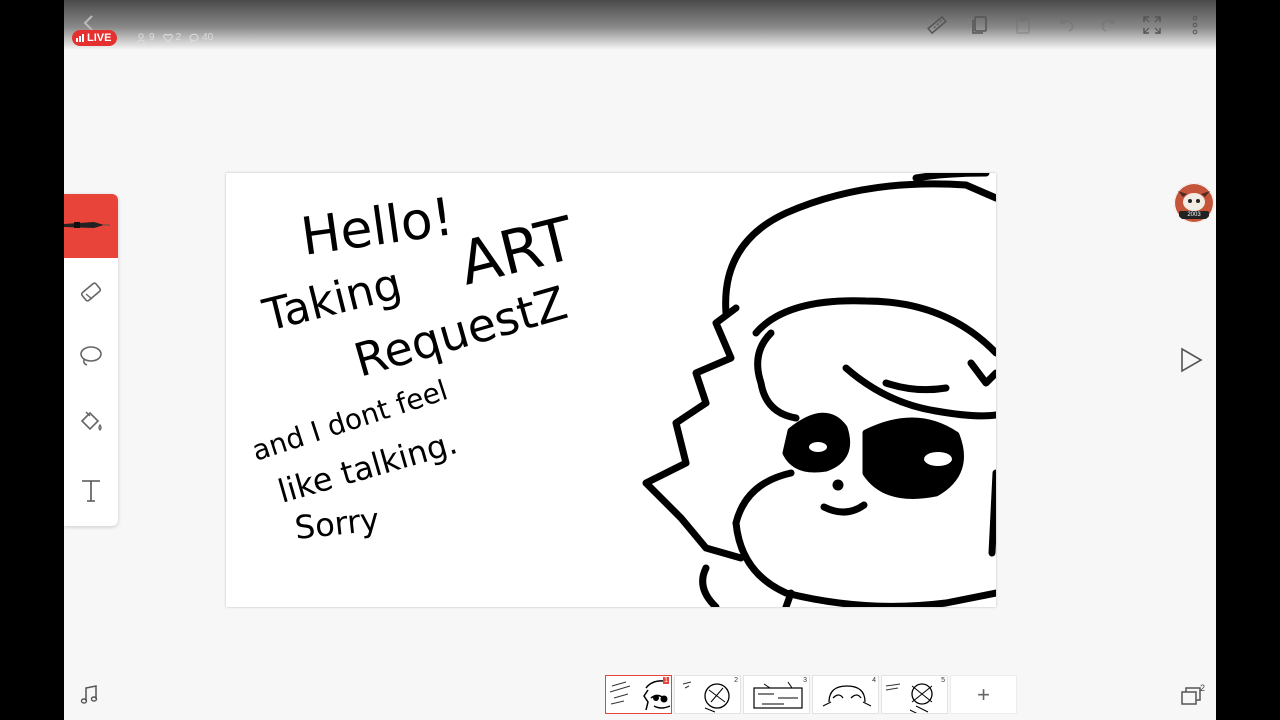  I want to click on copy-icon, so click(979, 25).